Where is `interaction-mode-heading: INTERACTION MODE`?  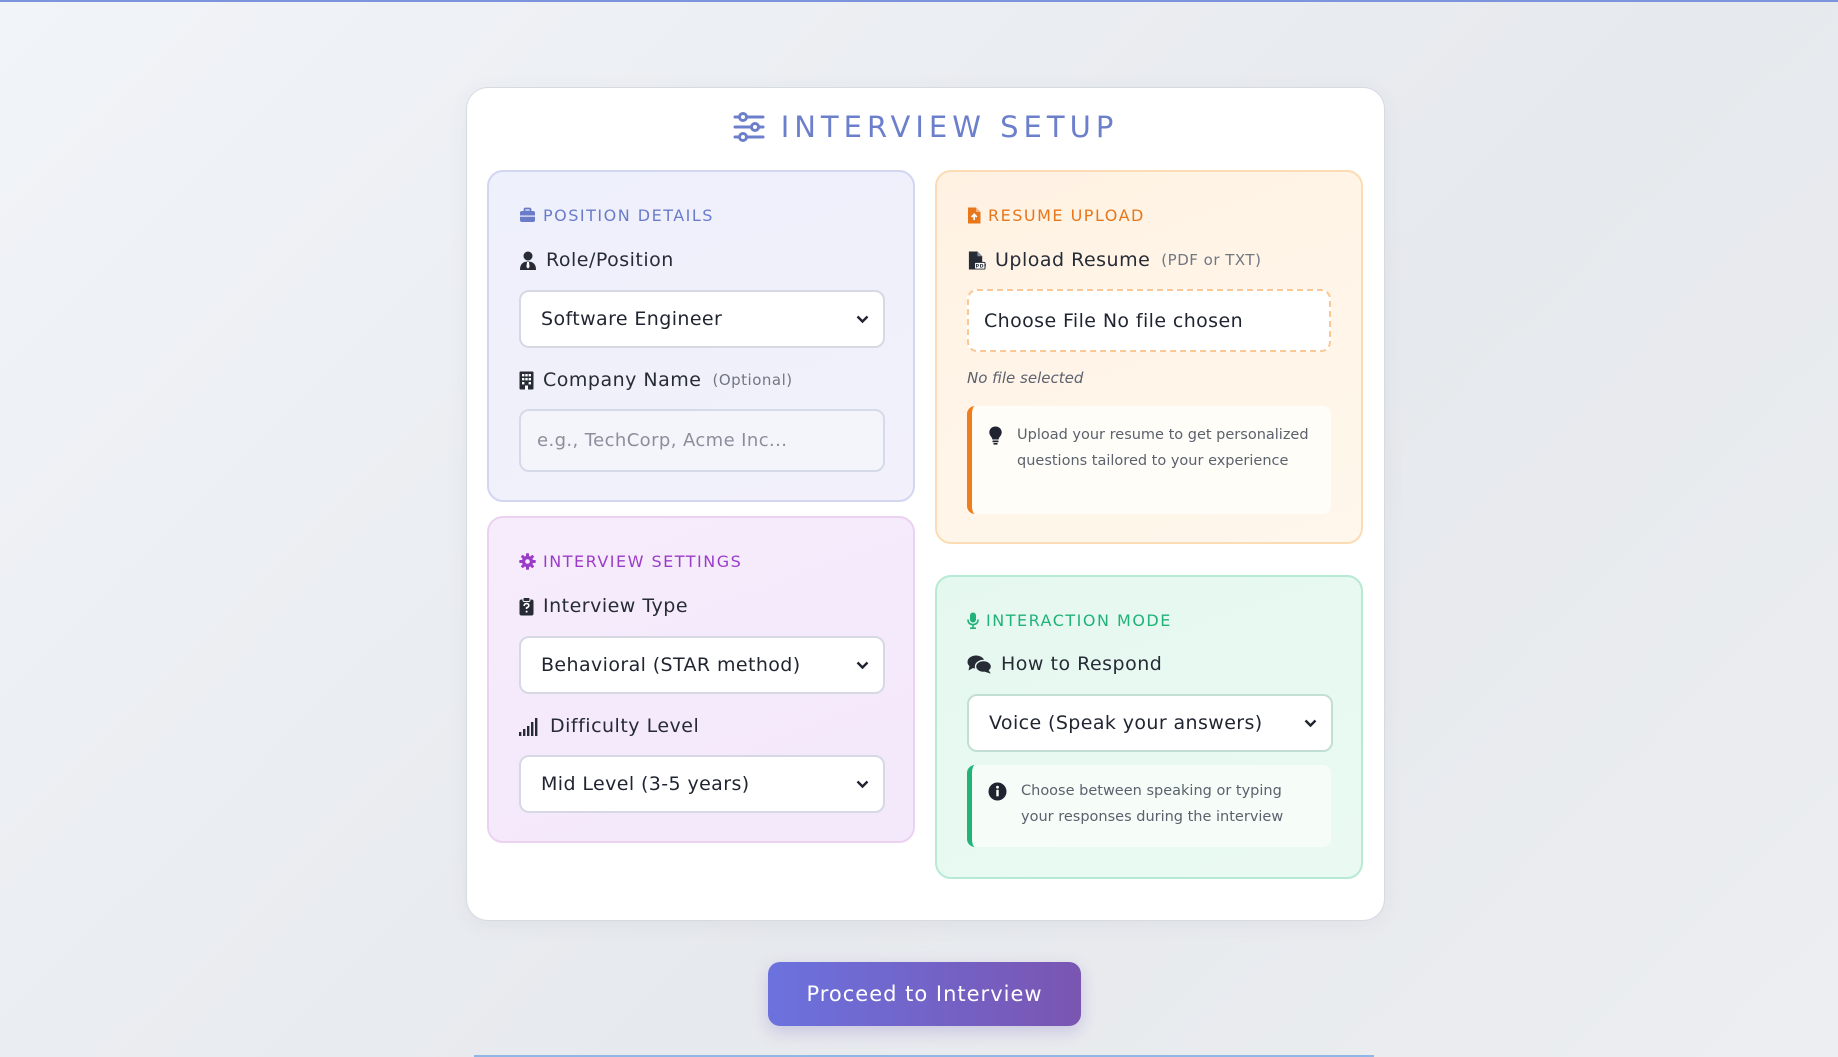
interaction-mode-heading: INTERACTION MODE is located at coordinates (1069, 620).